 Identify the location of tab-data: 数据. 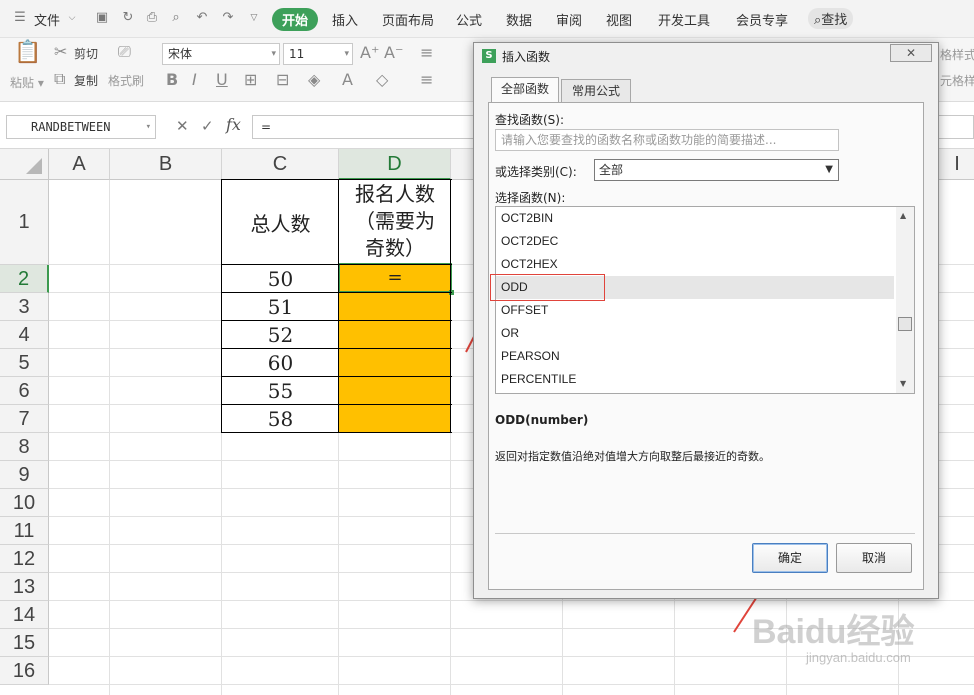
(519, 19).